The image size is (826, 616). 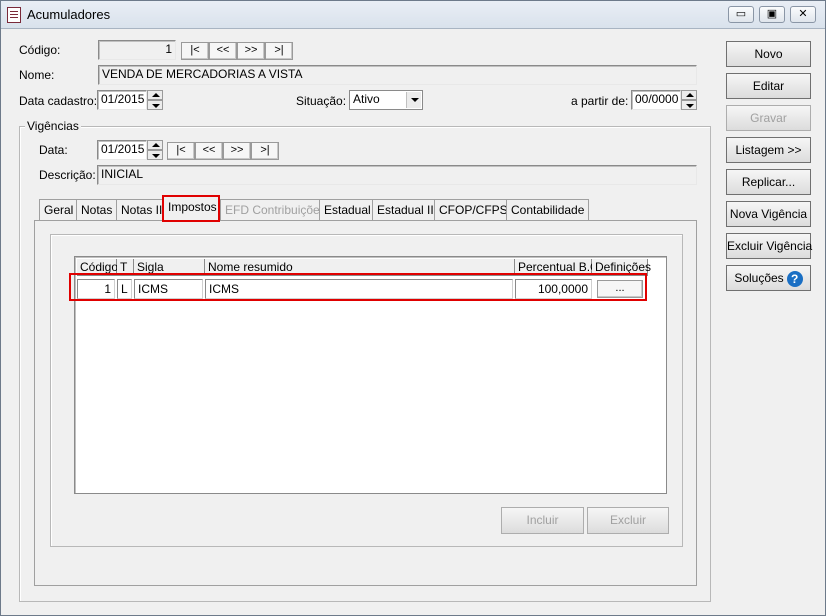 What do you see at coordinates (142, 210) in the screenshot?
I see `tab-notas-ii: Notas II` at bounding box center [142, 210].